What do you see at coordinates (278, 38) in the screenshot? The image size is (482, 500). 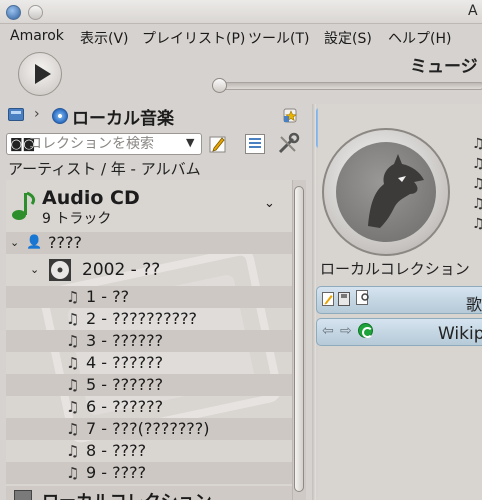 I see `menu-tools: ツール(T)` at bounding box center [278, 38].